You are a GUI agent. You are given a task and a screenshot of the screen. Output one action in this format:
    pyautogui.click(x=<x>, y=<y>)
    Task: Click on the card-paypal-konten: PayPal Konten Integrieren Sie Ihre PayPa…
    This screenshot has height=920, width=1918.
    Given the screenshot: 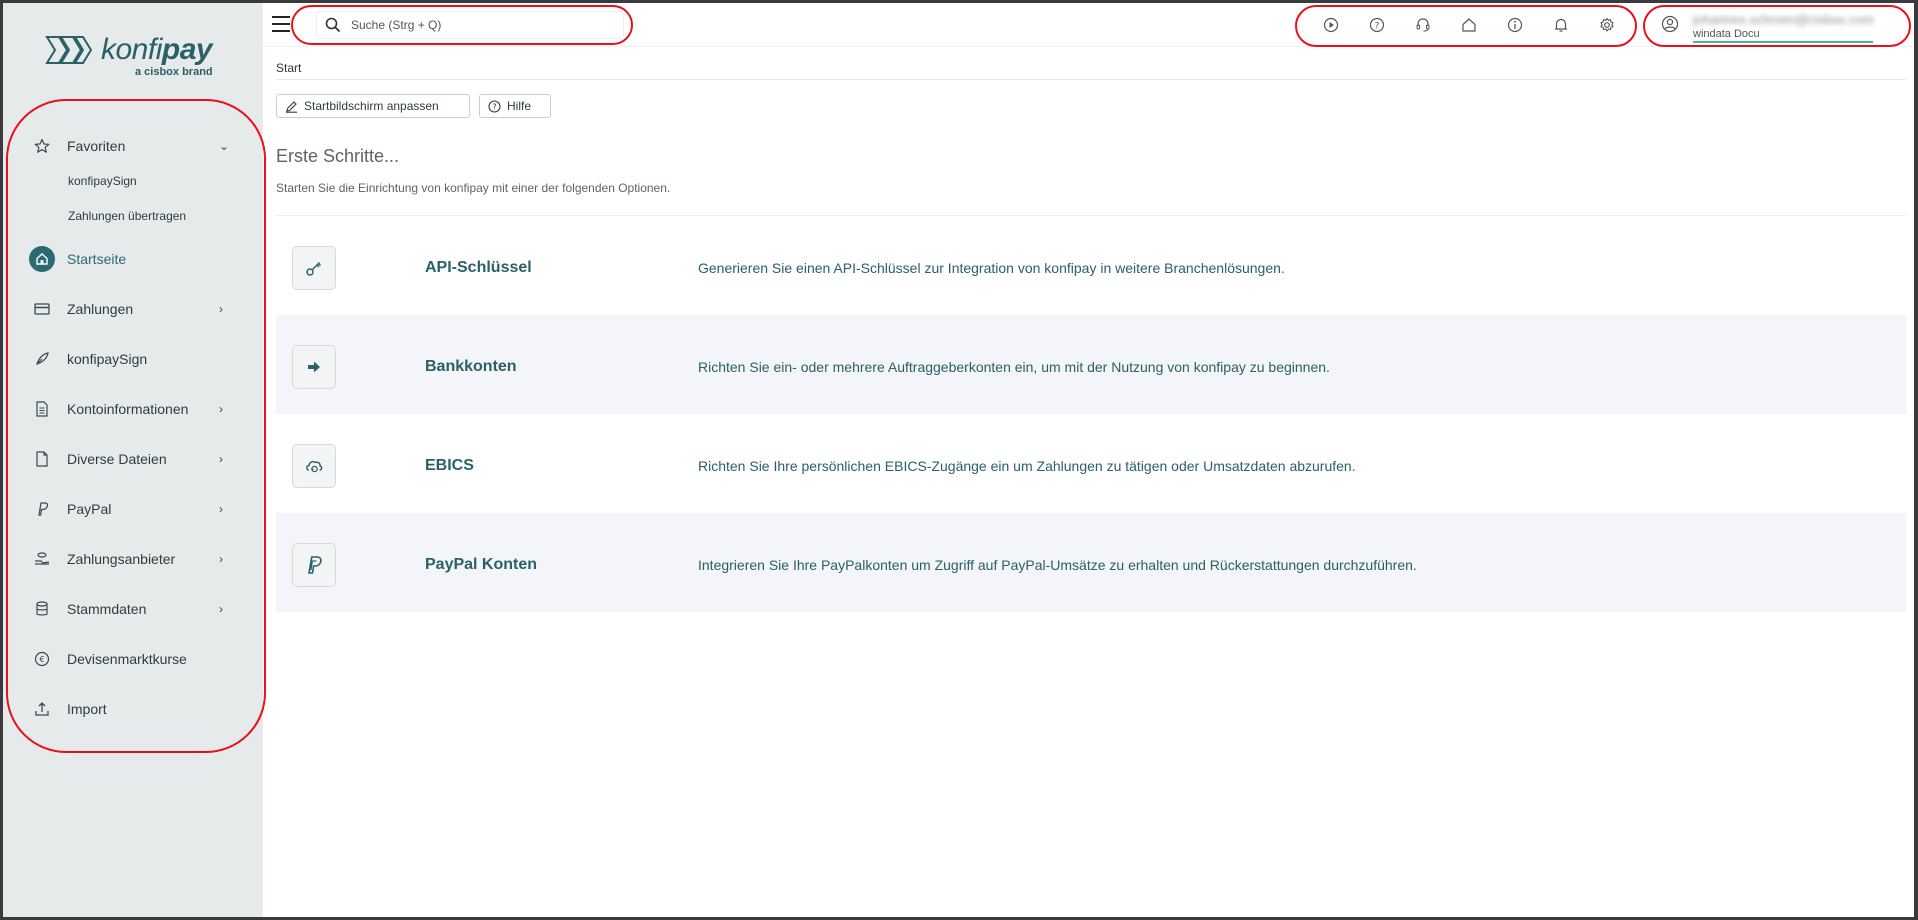 What is the action you would take?
    pyautogui.click(x=1091, y=562)
    